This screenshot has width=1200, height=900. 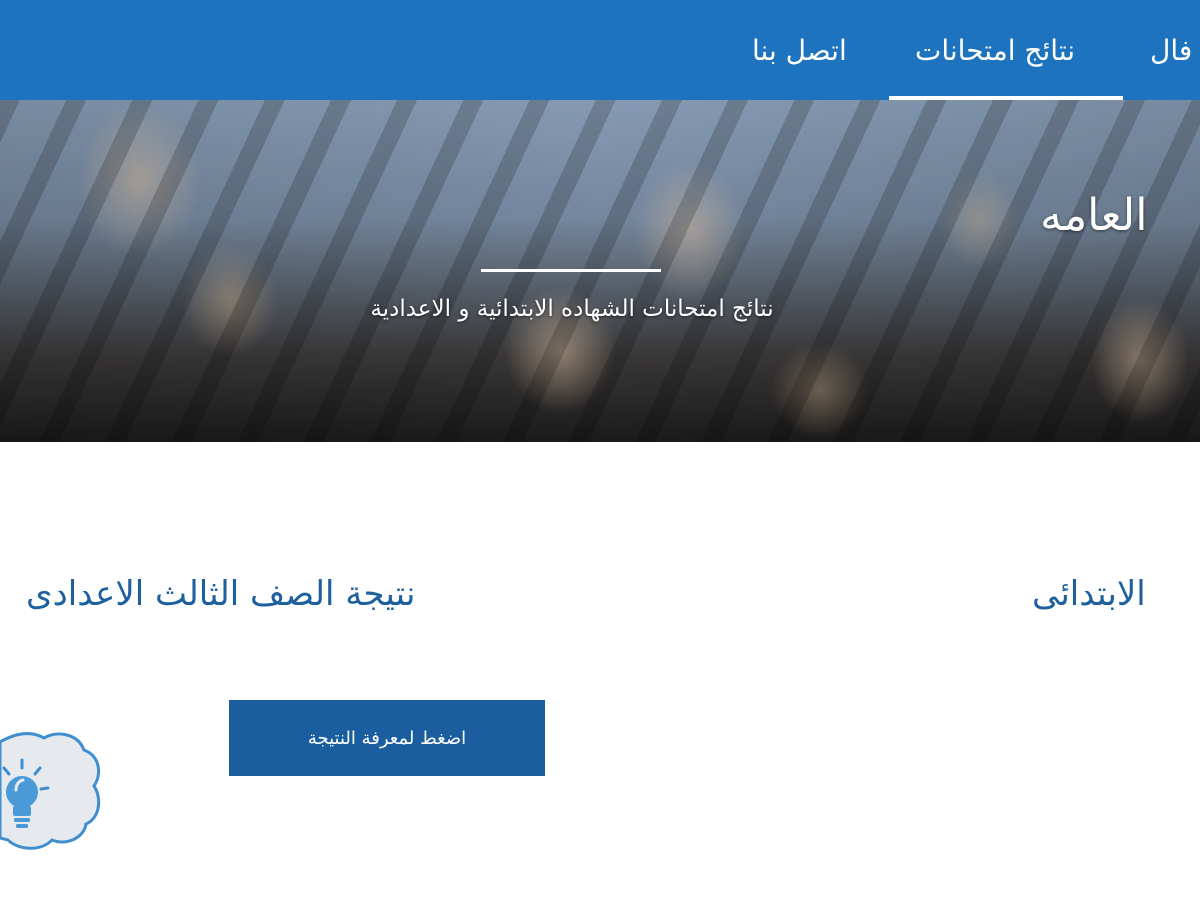 What do you see at coordinates (799, 50) in the screenshot?
I see `nav-item-contact: اتصل بنا` at bounding box center [799, 50].